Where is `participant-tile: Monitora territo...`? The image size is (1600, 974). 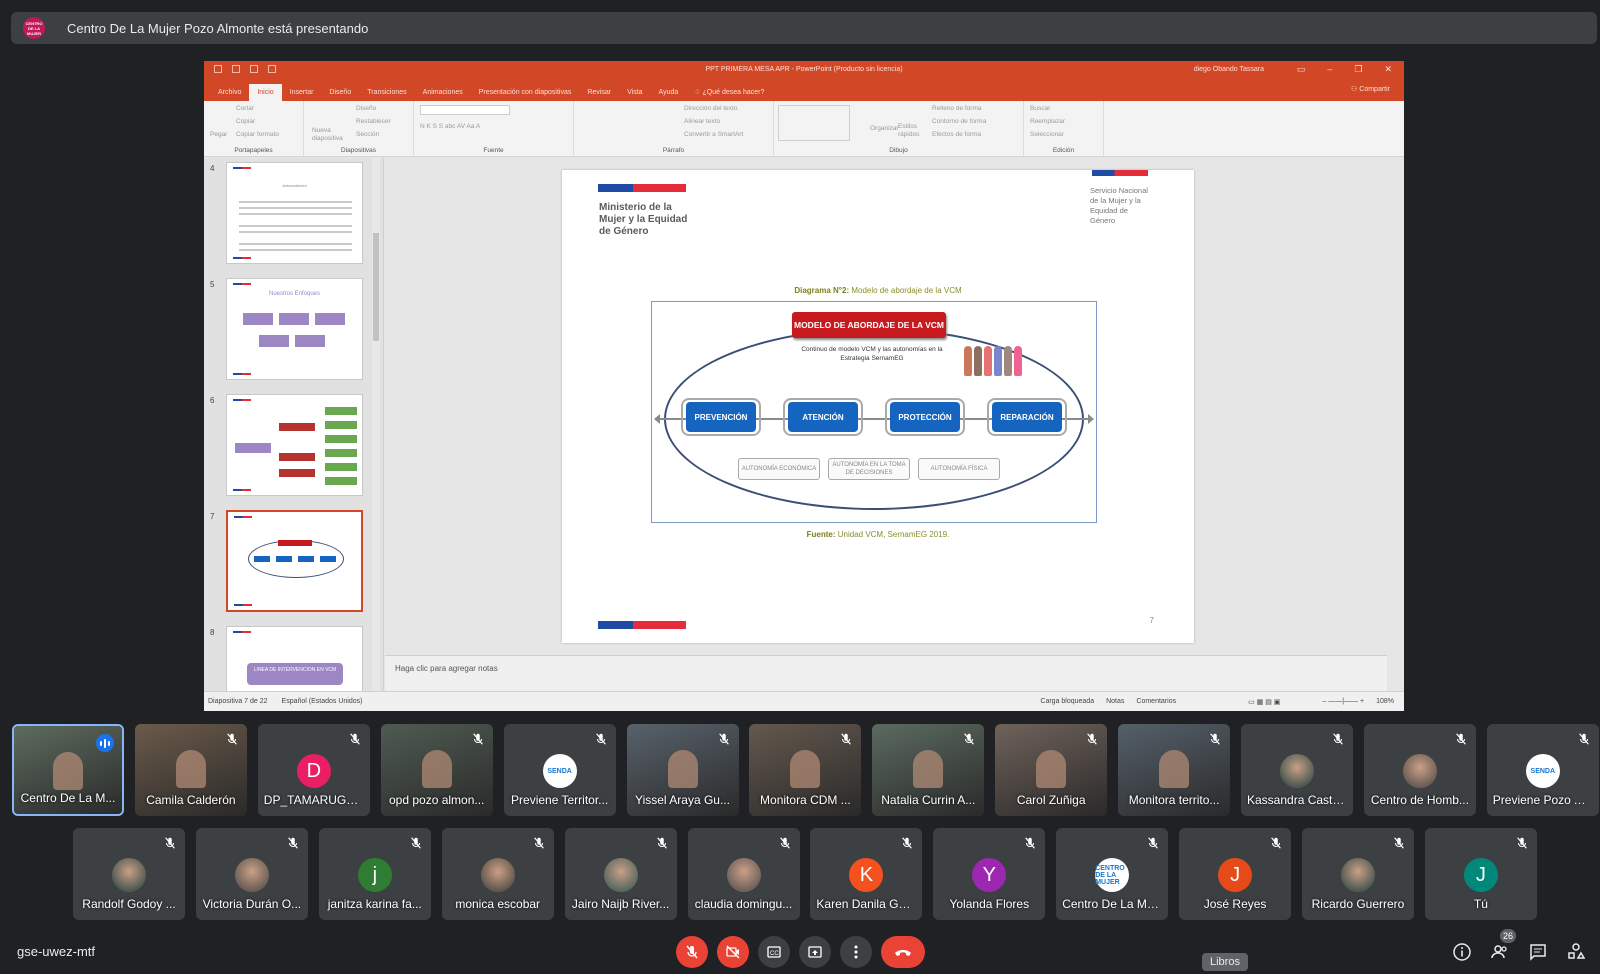
participant-tile: Monitora territo... is located at coordinates (1174, 770).